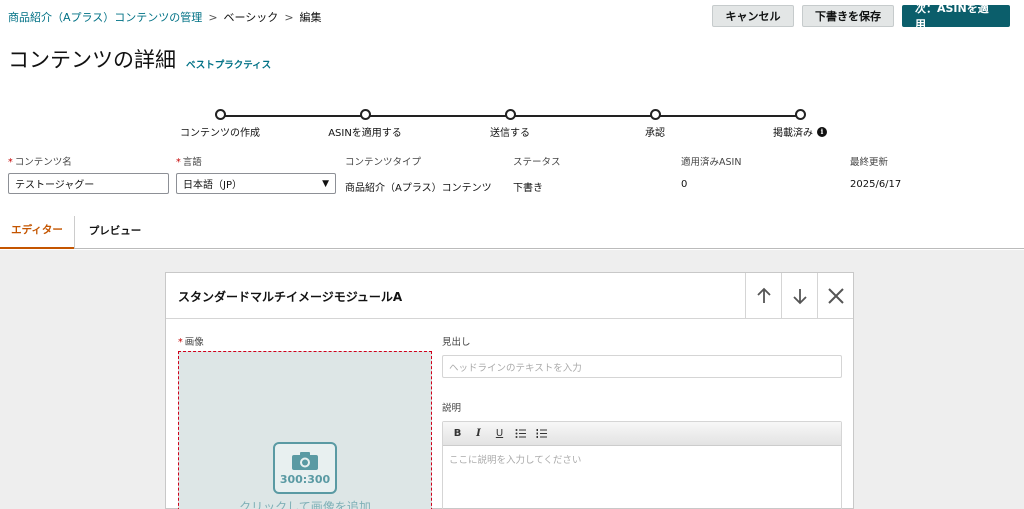 Image resolution: width=1024 pixels, height=509 pixels. I want to click on numbered-list-button, so click(541, 433).